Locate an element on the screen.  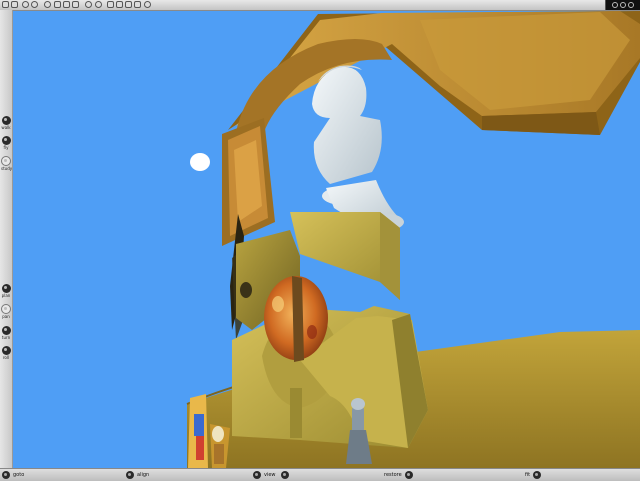
view-button: view is located at coordinates (264, 475).